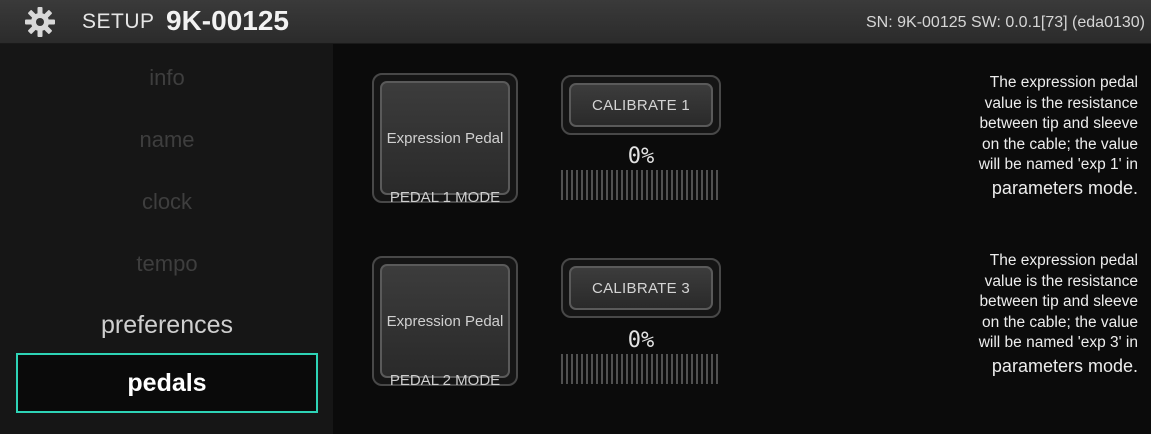 Image resolution: width=1151 pixels, height=434 pixels. What do you see at coordinates (1060, 322) in the screenshot?
I see `pedal-2-desc-line-4: on the cable; the value` at bounding box center [1060, 322].